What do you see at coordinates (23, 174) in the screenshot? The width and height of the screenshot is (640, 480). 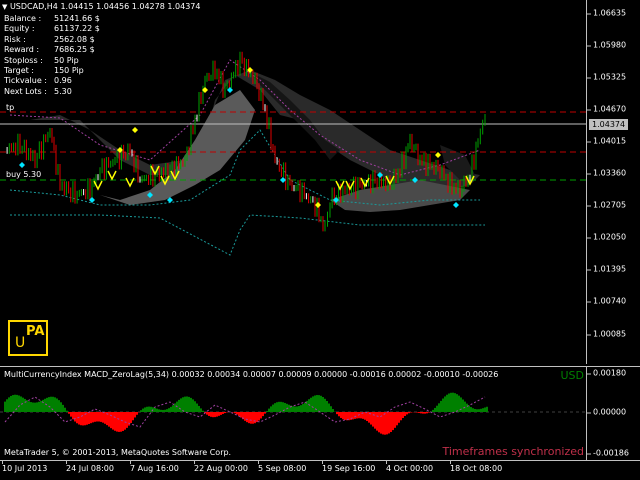 I see `buy-order-label: buy 5.30` at bounding box center [23, 174].